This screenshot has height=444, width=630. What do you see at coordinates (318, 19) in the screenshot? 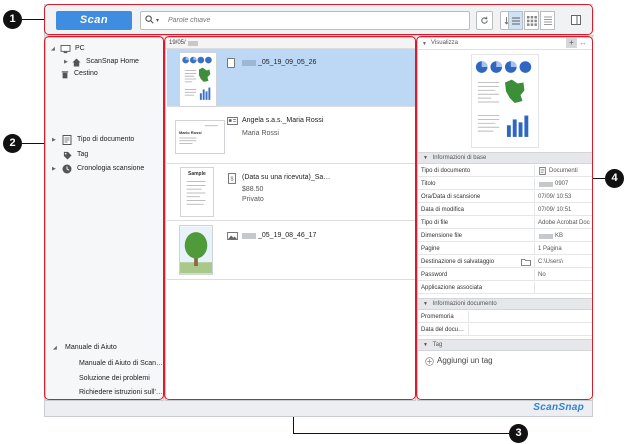
I see `callout-1-frame` at bounding box center [318, 19].